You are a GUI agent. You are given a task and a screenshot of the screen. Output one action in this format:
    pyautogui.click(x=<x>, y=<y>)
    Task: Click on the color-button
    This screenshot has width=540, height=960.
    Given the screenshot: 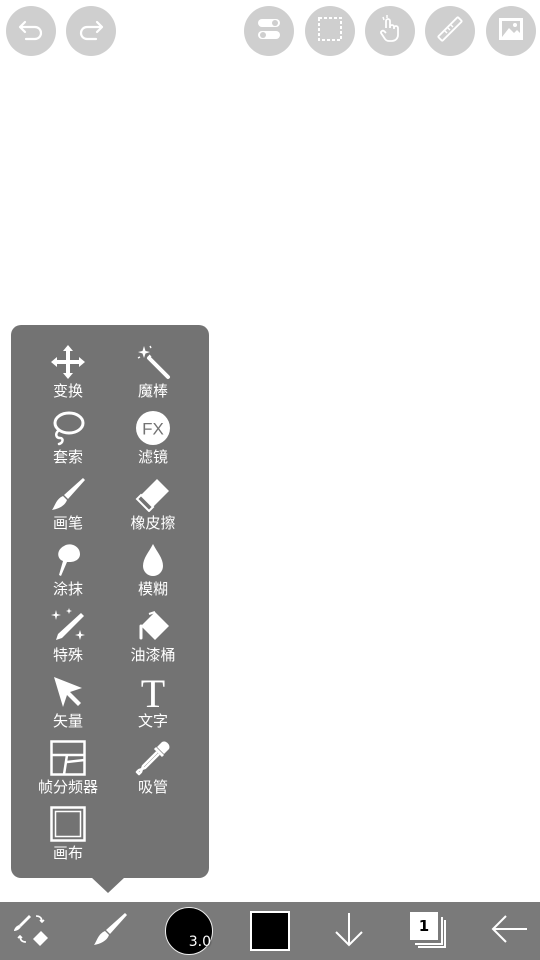 What is the action you would take?
    pyautogui.click(x=270, y=931)
    